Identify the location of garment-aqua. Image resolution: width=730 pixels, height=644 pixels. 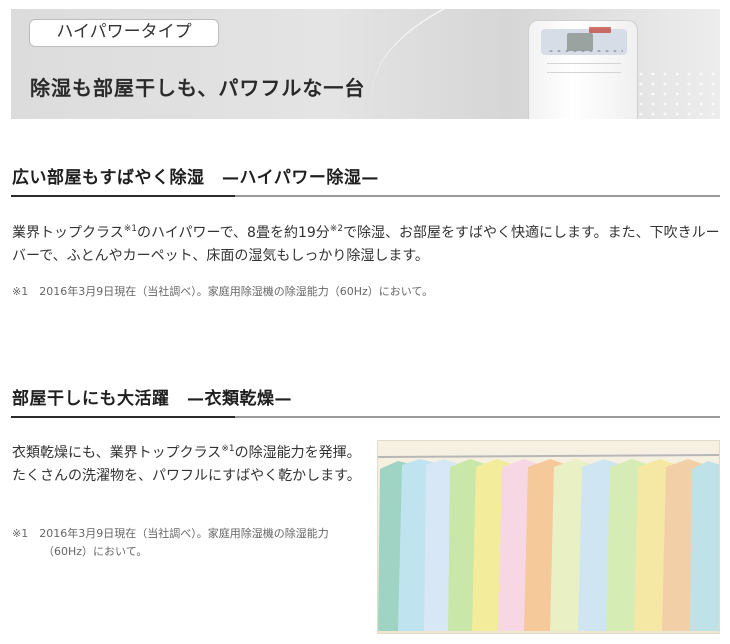
(704, 546).